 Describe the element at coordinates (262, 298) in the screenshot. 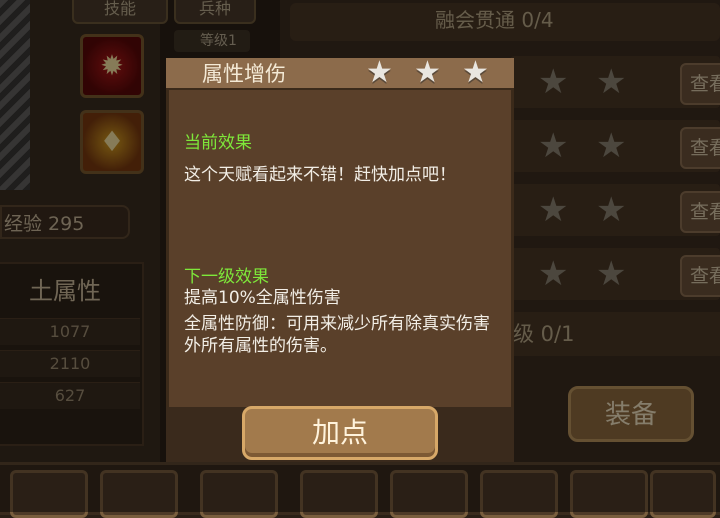

I see `next-effect-line: 提高10%全属性伤害` at that location.